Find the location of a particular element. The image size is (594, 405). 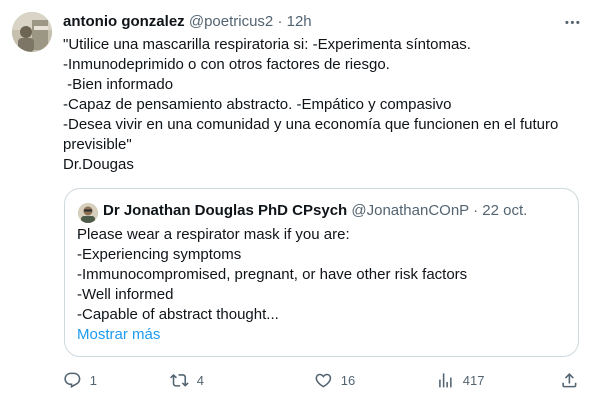

quoted-author-handle: @JonathanCOnP is located at coordinates (410, 210).